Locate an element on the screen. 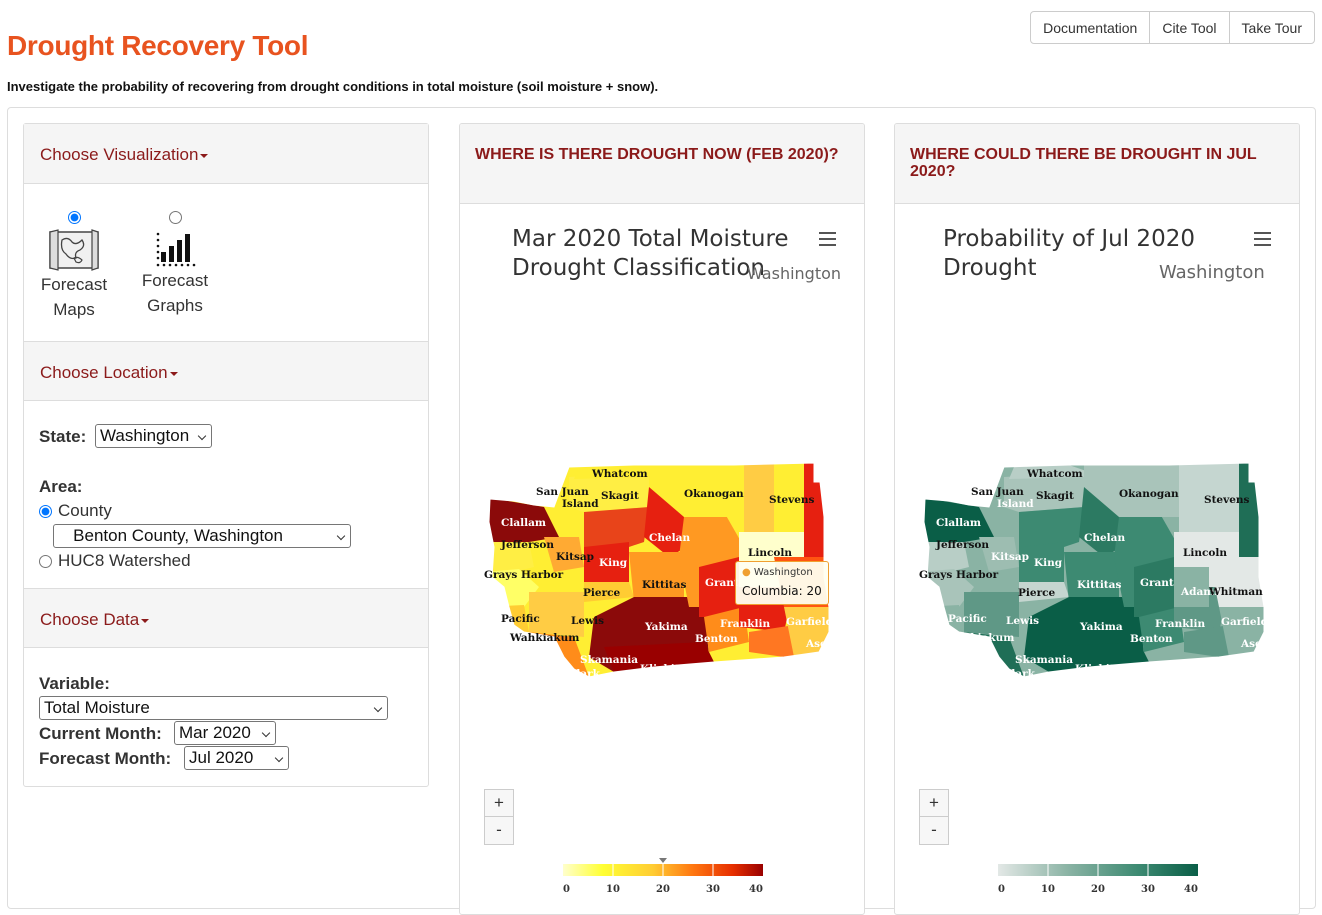 Image resolution: width=1322 pixels, height=915 pixels. choose-data-toggle: Choose Data is located at coordinates (226, 618).